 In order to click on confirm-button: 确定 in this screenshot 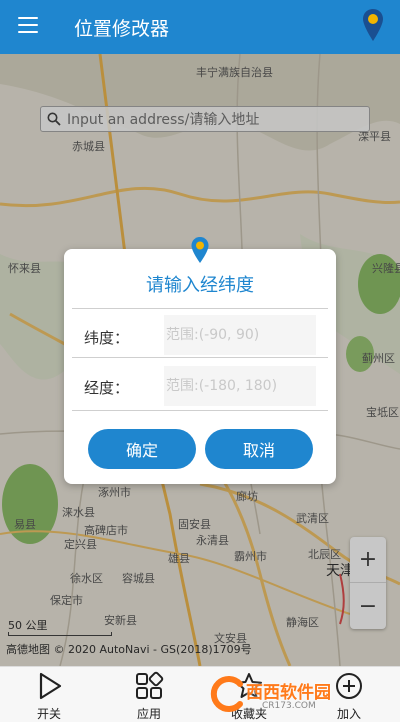, I will do `click(142, 449)`.